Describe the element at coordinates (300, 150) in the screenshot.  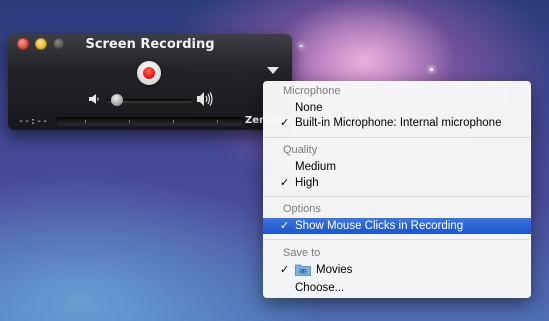
I see `section-header-quality: Quality` at that location.